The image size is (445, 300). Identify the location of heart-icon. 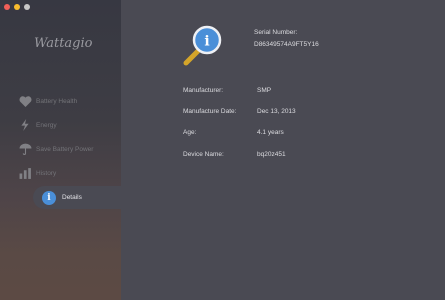
(25, 101).